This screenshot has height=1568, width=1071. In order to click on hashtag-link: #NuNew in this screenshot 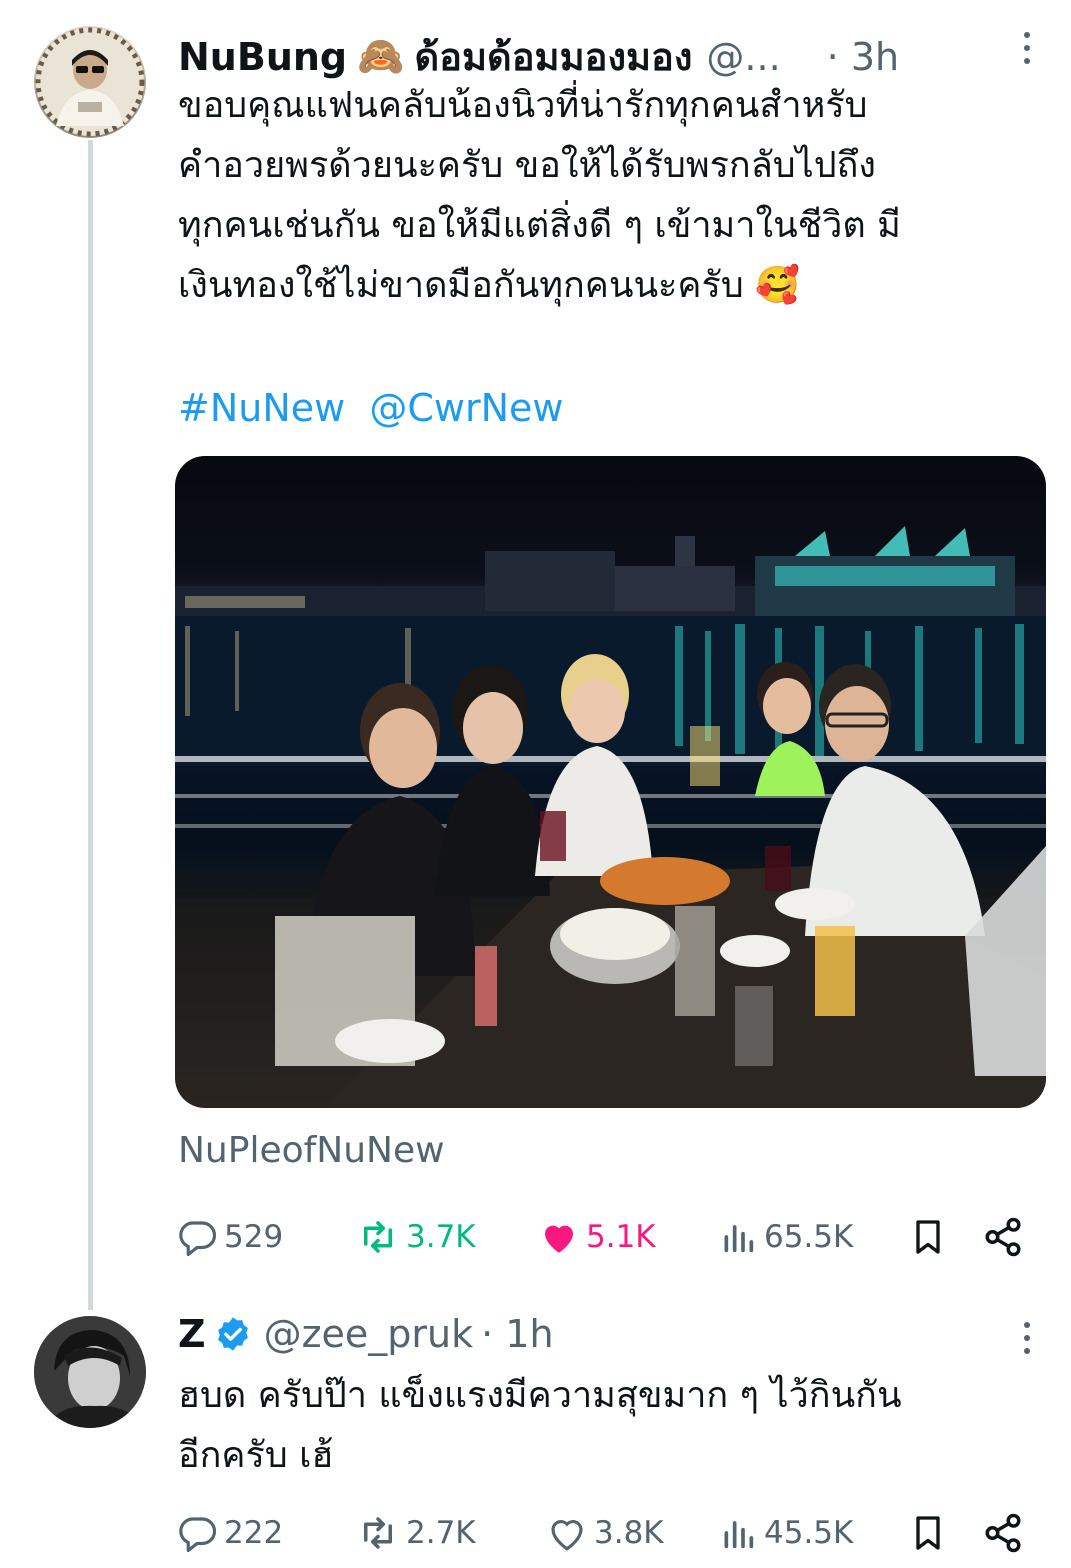, I will do `click(261, 408)`.